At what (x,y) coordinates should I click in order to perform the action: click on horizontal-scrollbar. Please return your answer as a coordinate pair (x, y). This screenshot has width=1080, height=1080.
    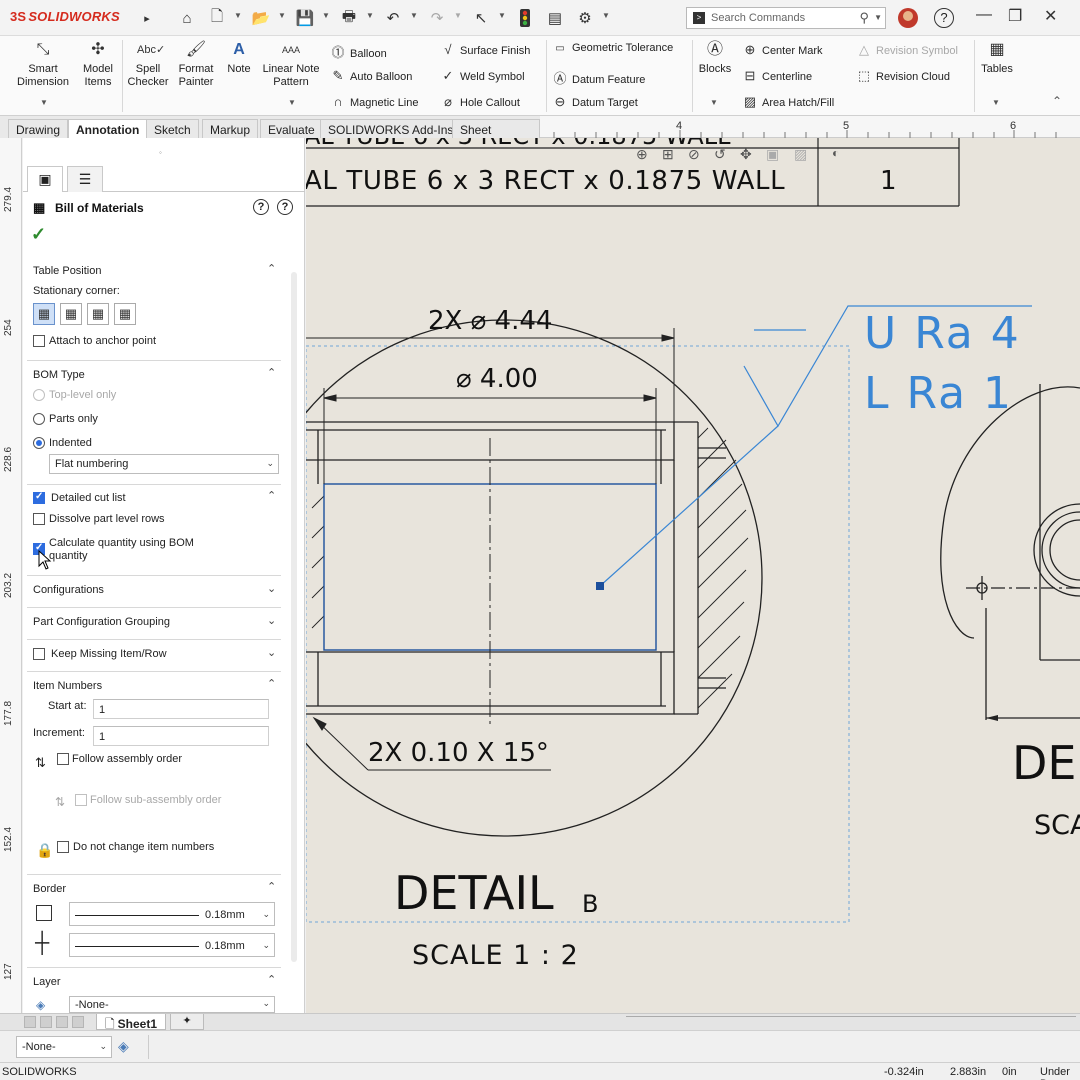
    Looking at the image, I should click on (851, 1022).